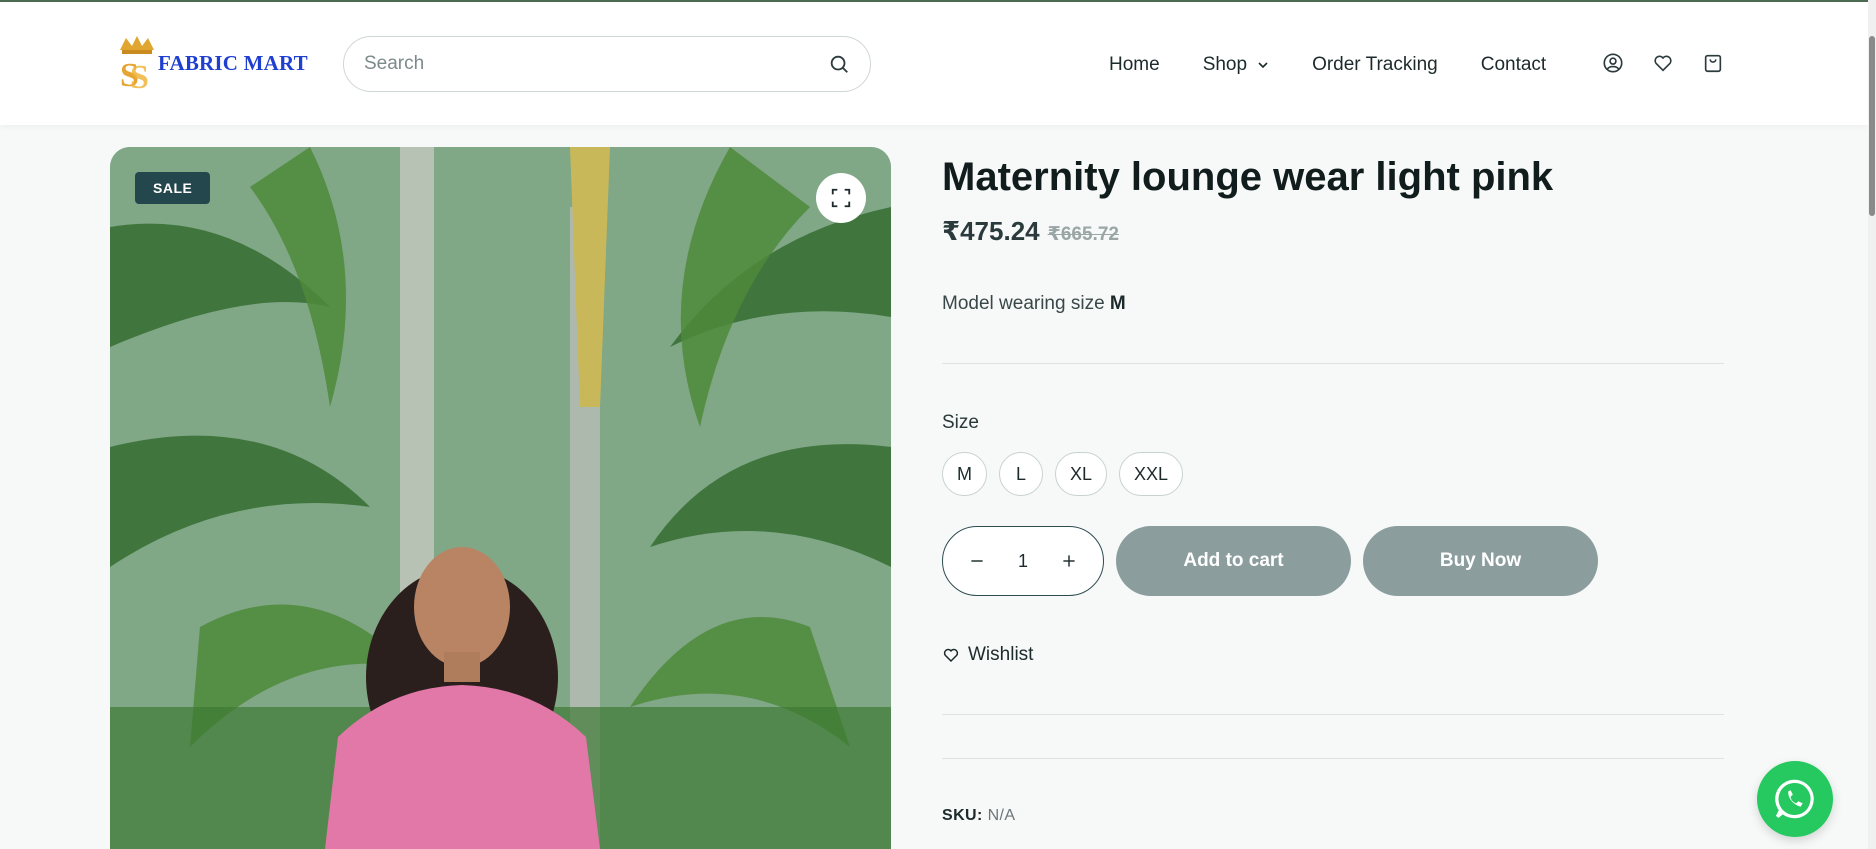 The image size is (1876, 849). Describe the element at coordinates (1333, 816) in the screenshot. I see `sku-meta: SKU: N/A` at that location.